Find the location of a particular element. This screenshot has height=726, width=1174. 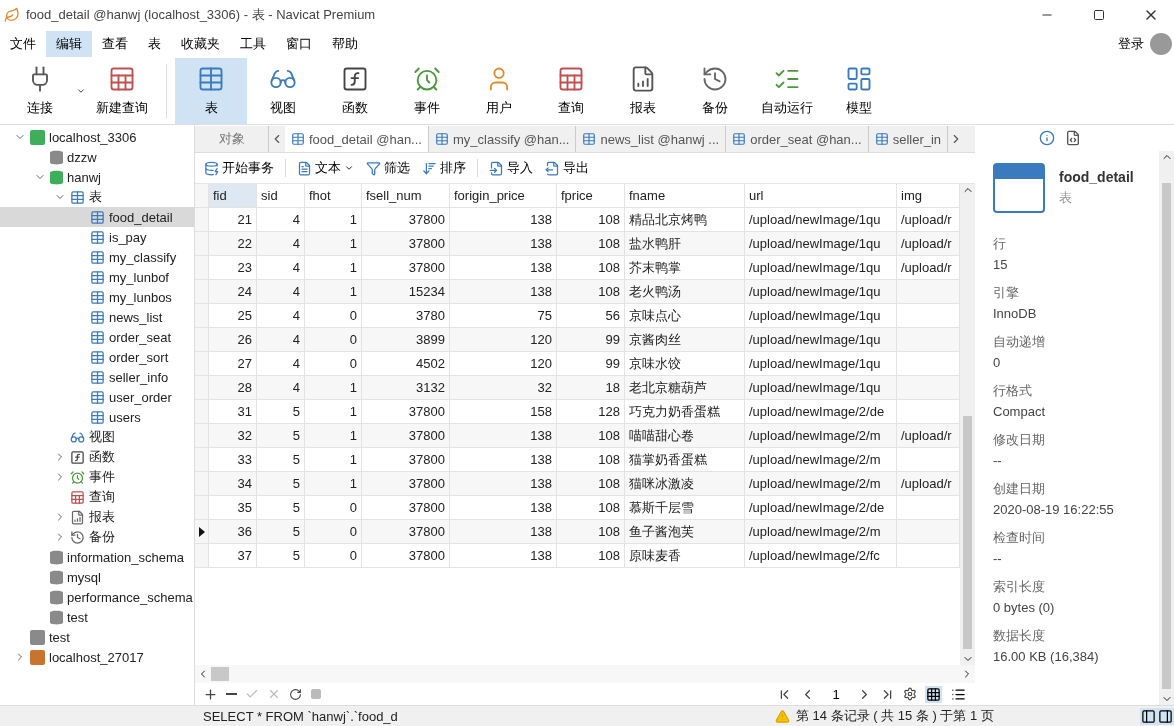

menu-item: 收藏夹 is located at coordinates (200, 44).